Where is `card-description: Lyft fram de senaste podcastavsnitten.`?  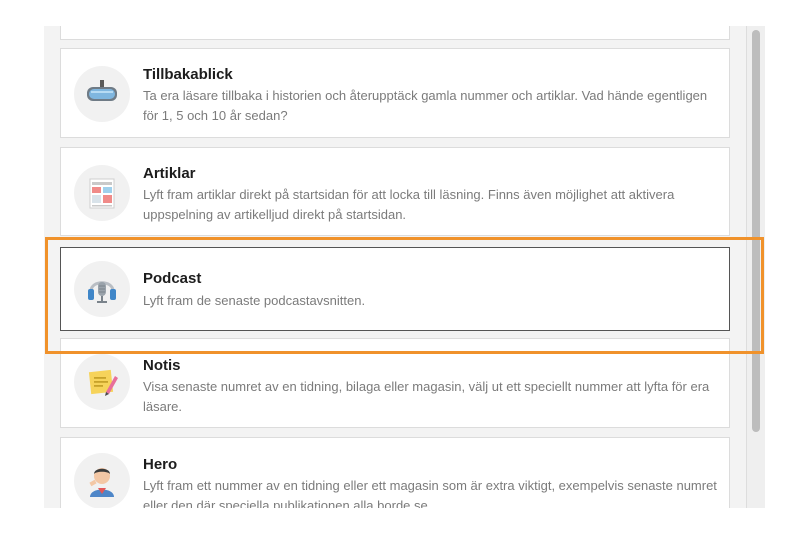 card-description: Lyft fram de senaste podcastavsnitten. is located at coordinates (254, 300).